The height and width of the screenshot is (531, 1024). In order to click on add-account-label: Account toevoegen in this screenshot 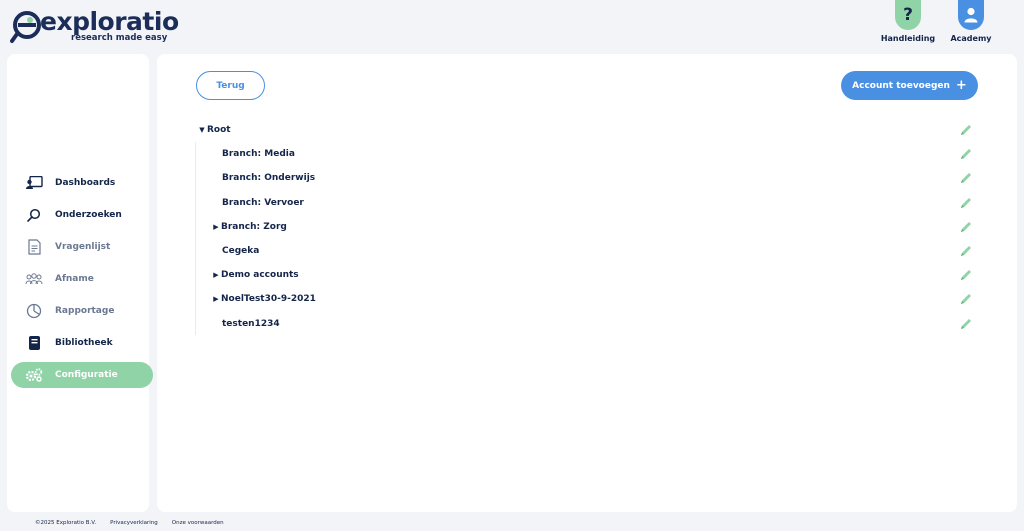, I will do `click(901, 85)`.